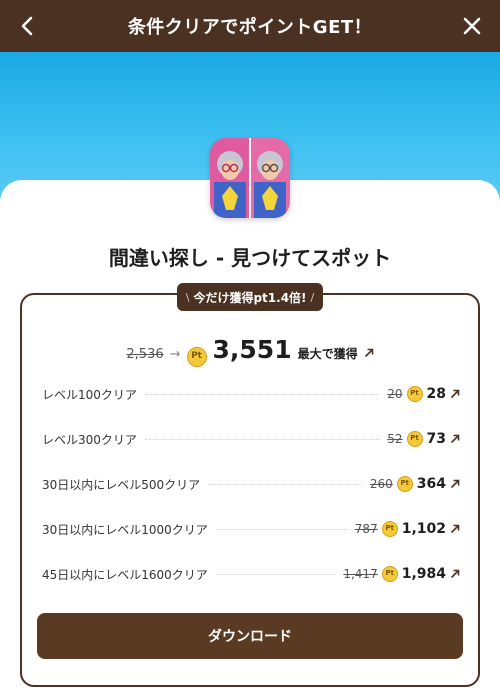 This screenshot has width=500, height=700. What do you see at coordinates (187, 297) in the screenshot?
I see `badge-left-mark: \` at bounding box center [187, 297].